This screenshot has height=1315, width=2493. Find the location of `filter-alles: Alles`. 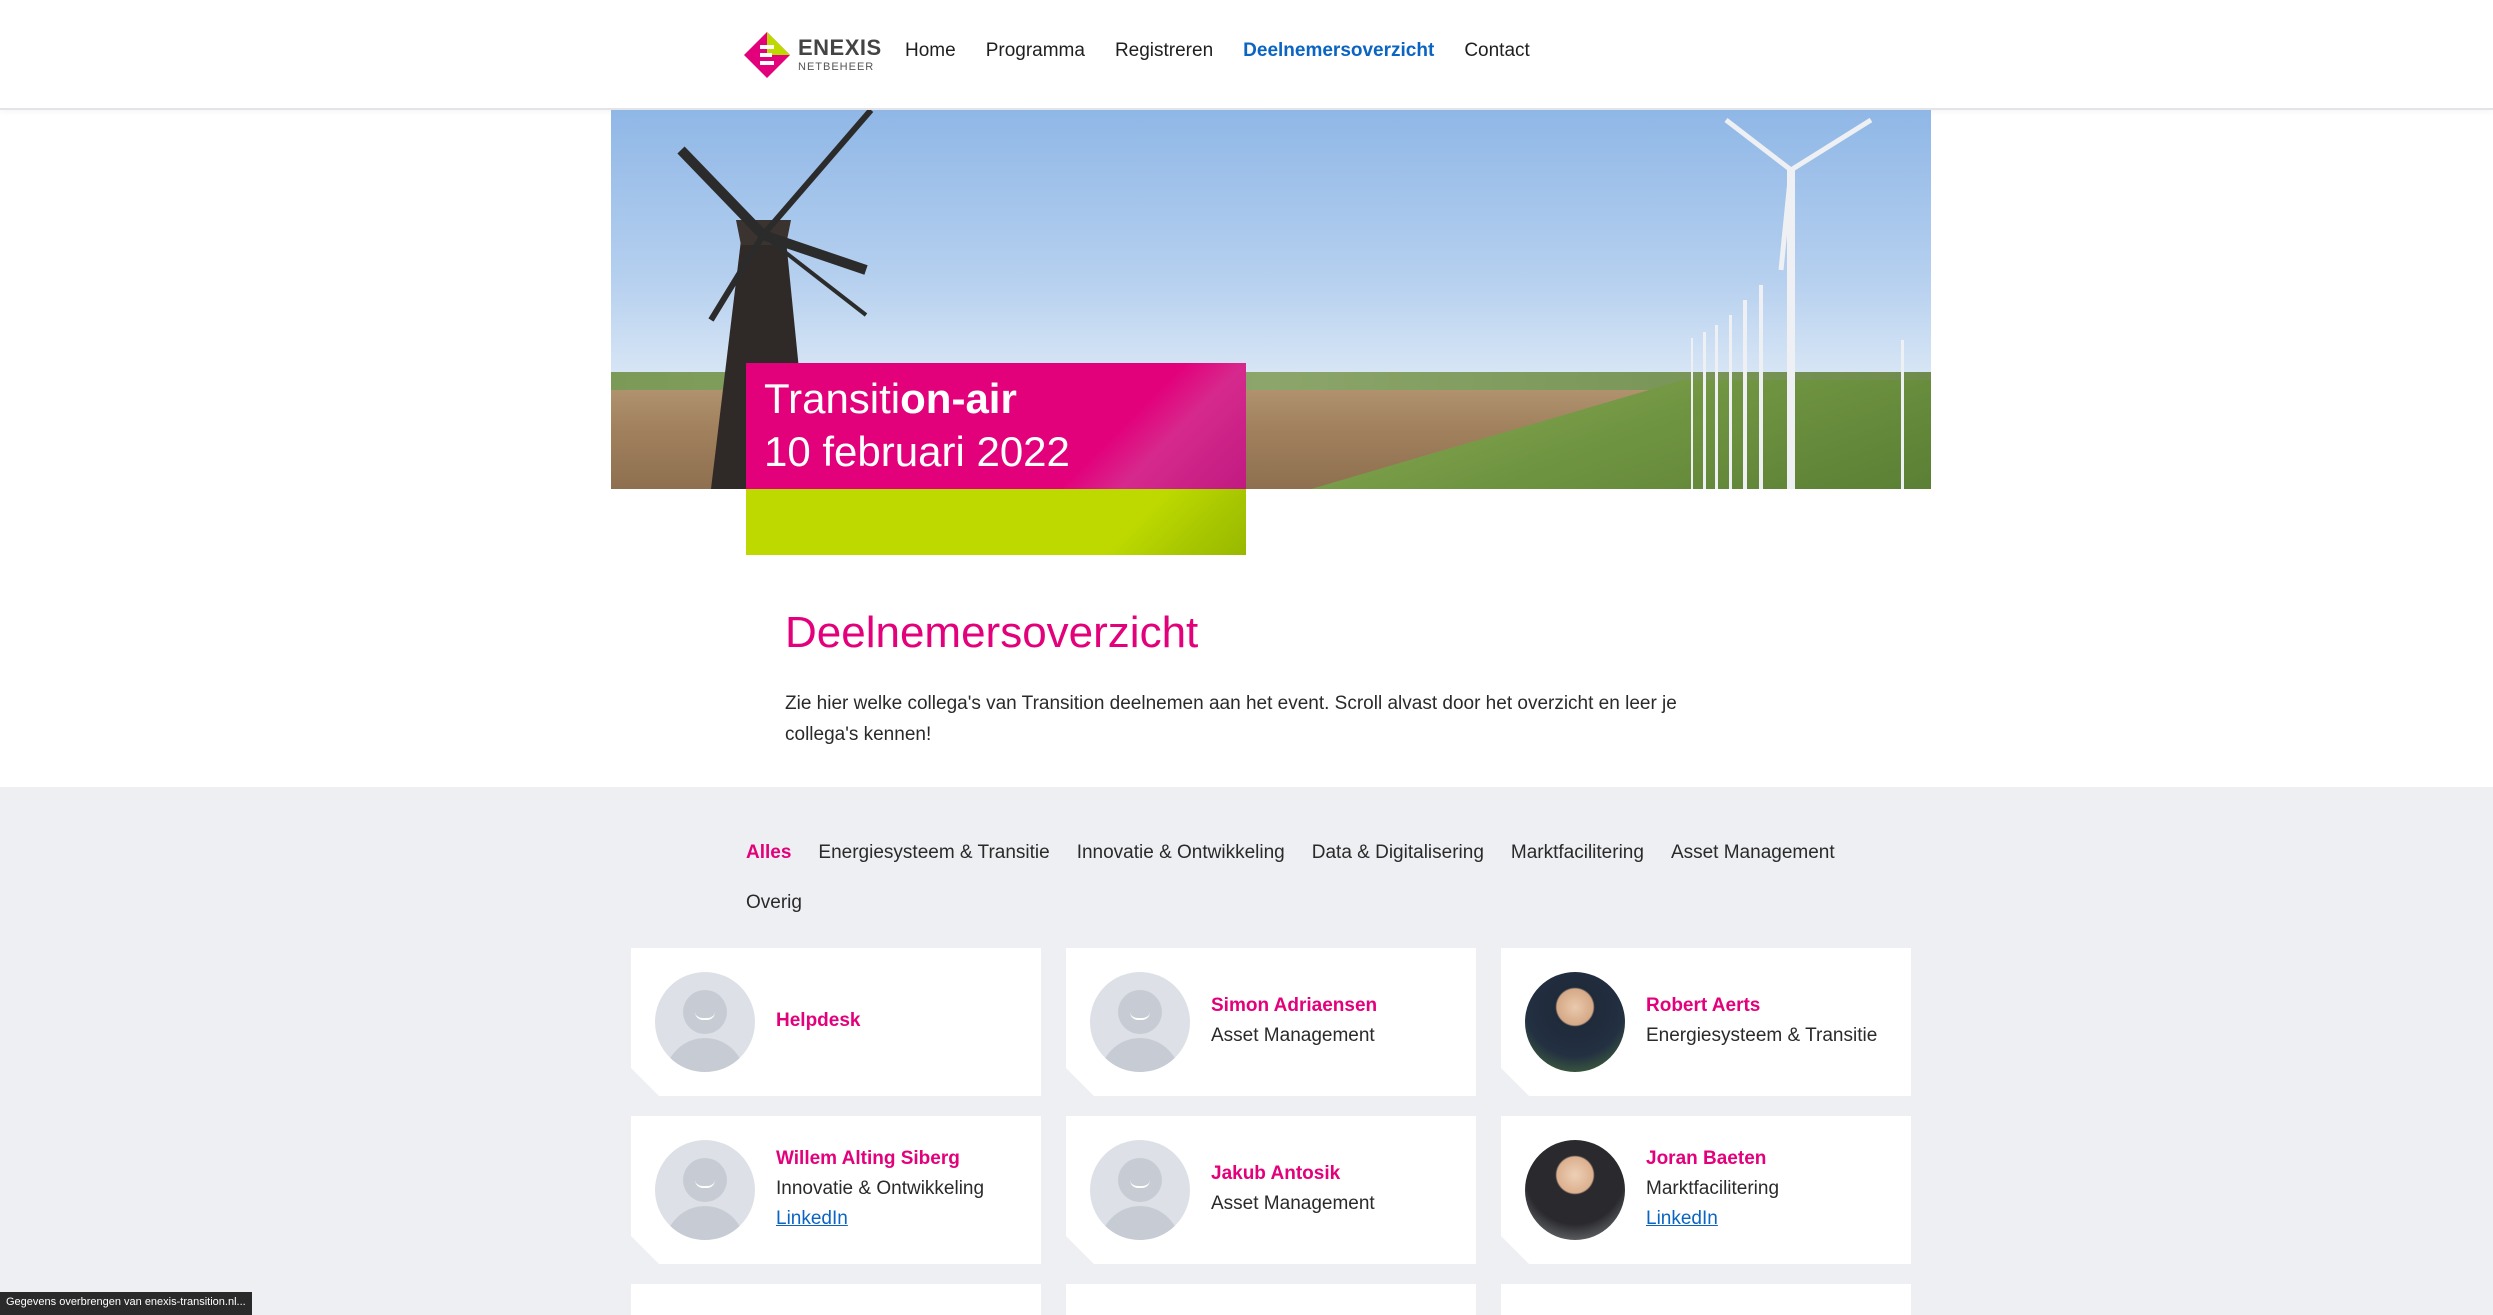

filter-alles: Alles is located at coordinates (768, 853).